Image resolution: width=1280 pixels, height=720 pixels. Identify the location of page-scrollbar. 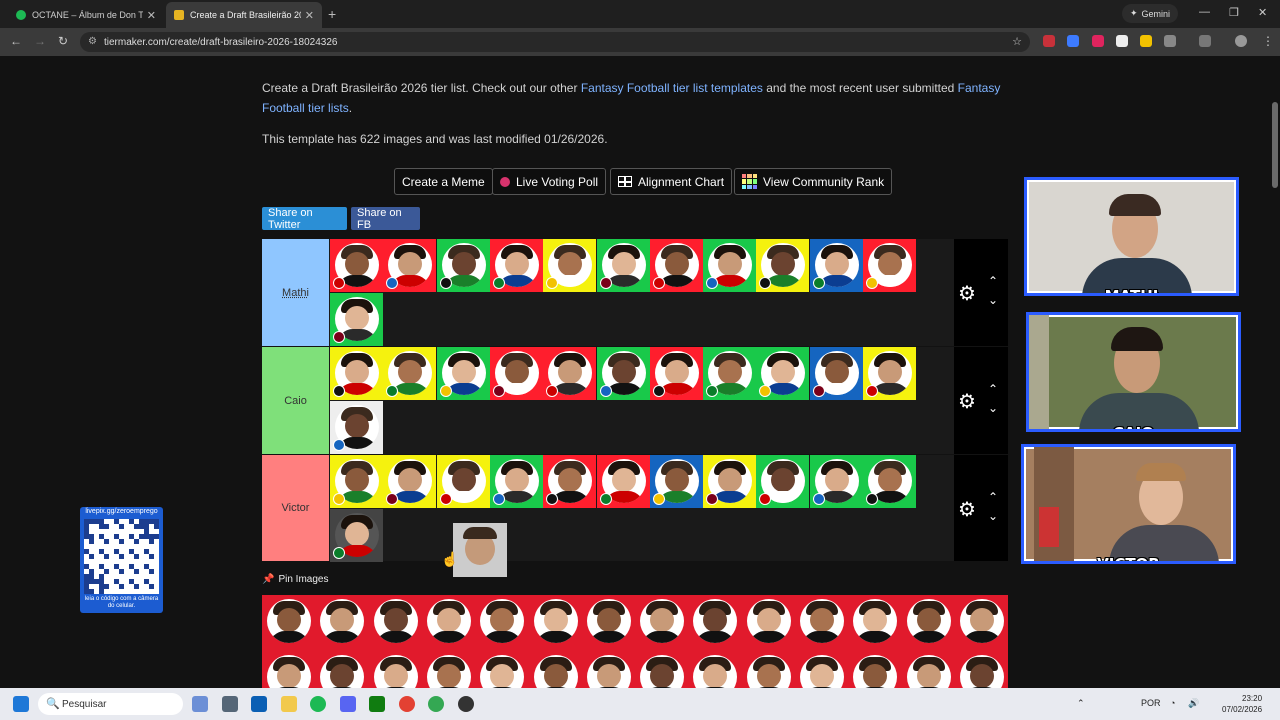
(1275, 145).